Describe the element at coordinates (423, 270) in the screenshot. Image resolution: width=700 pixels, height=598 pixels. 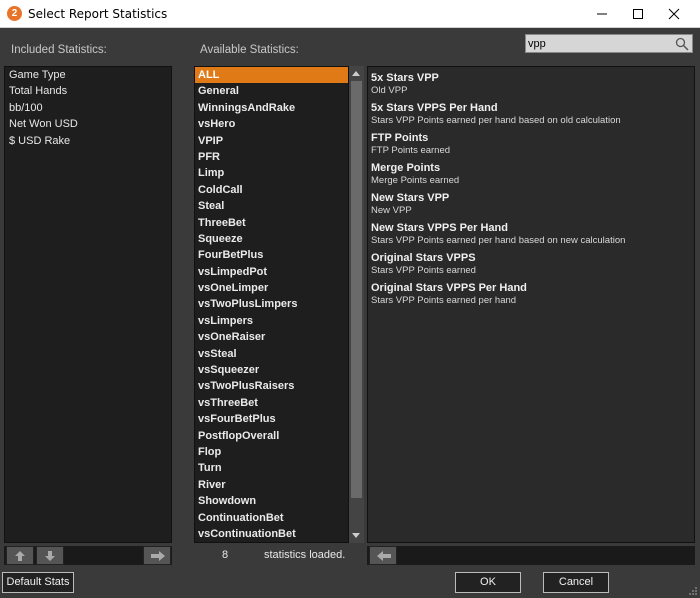
I see `description-subtitle: Stars VPP Points earned` at that location.